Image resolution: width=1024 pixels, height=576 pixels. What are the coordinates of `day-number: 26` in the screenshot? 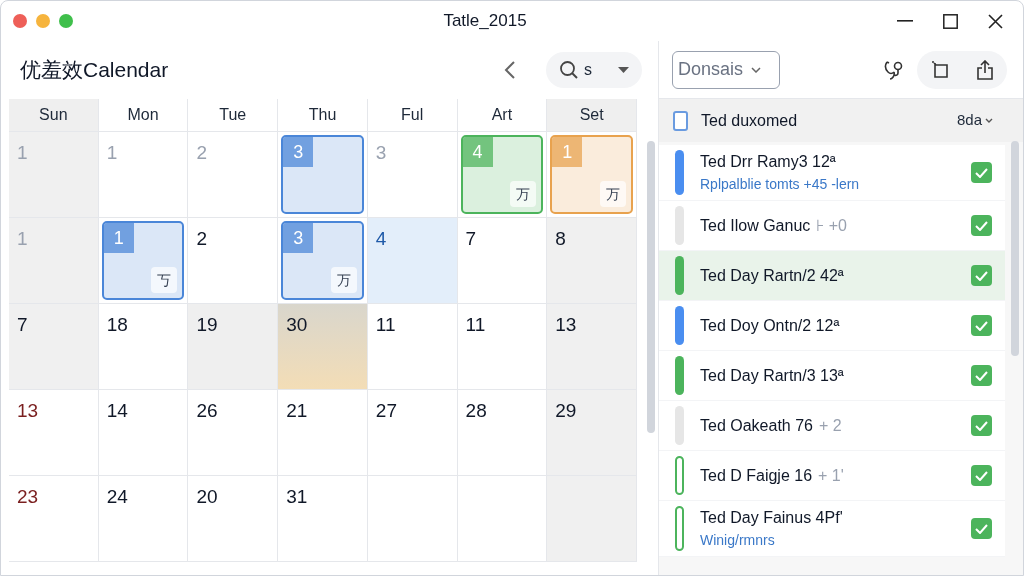 It's located at (207, 411).